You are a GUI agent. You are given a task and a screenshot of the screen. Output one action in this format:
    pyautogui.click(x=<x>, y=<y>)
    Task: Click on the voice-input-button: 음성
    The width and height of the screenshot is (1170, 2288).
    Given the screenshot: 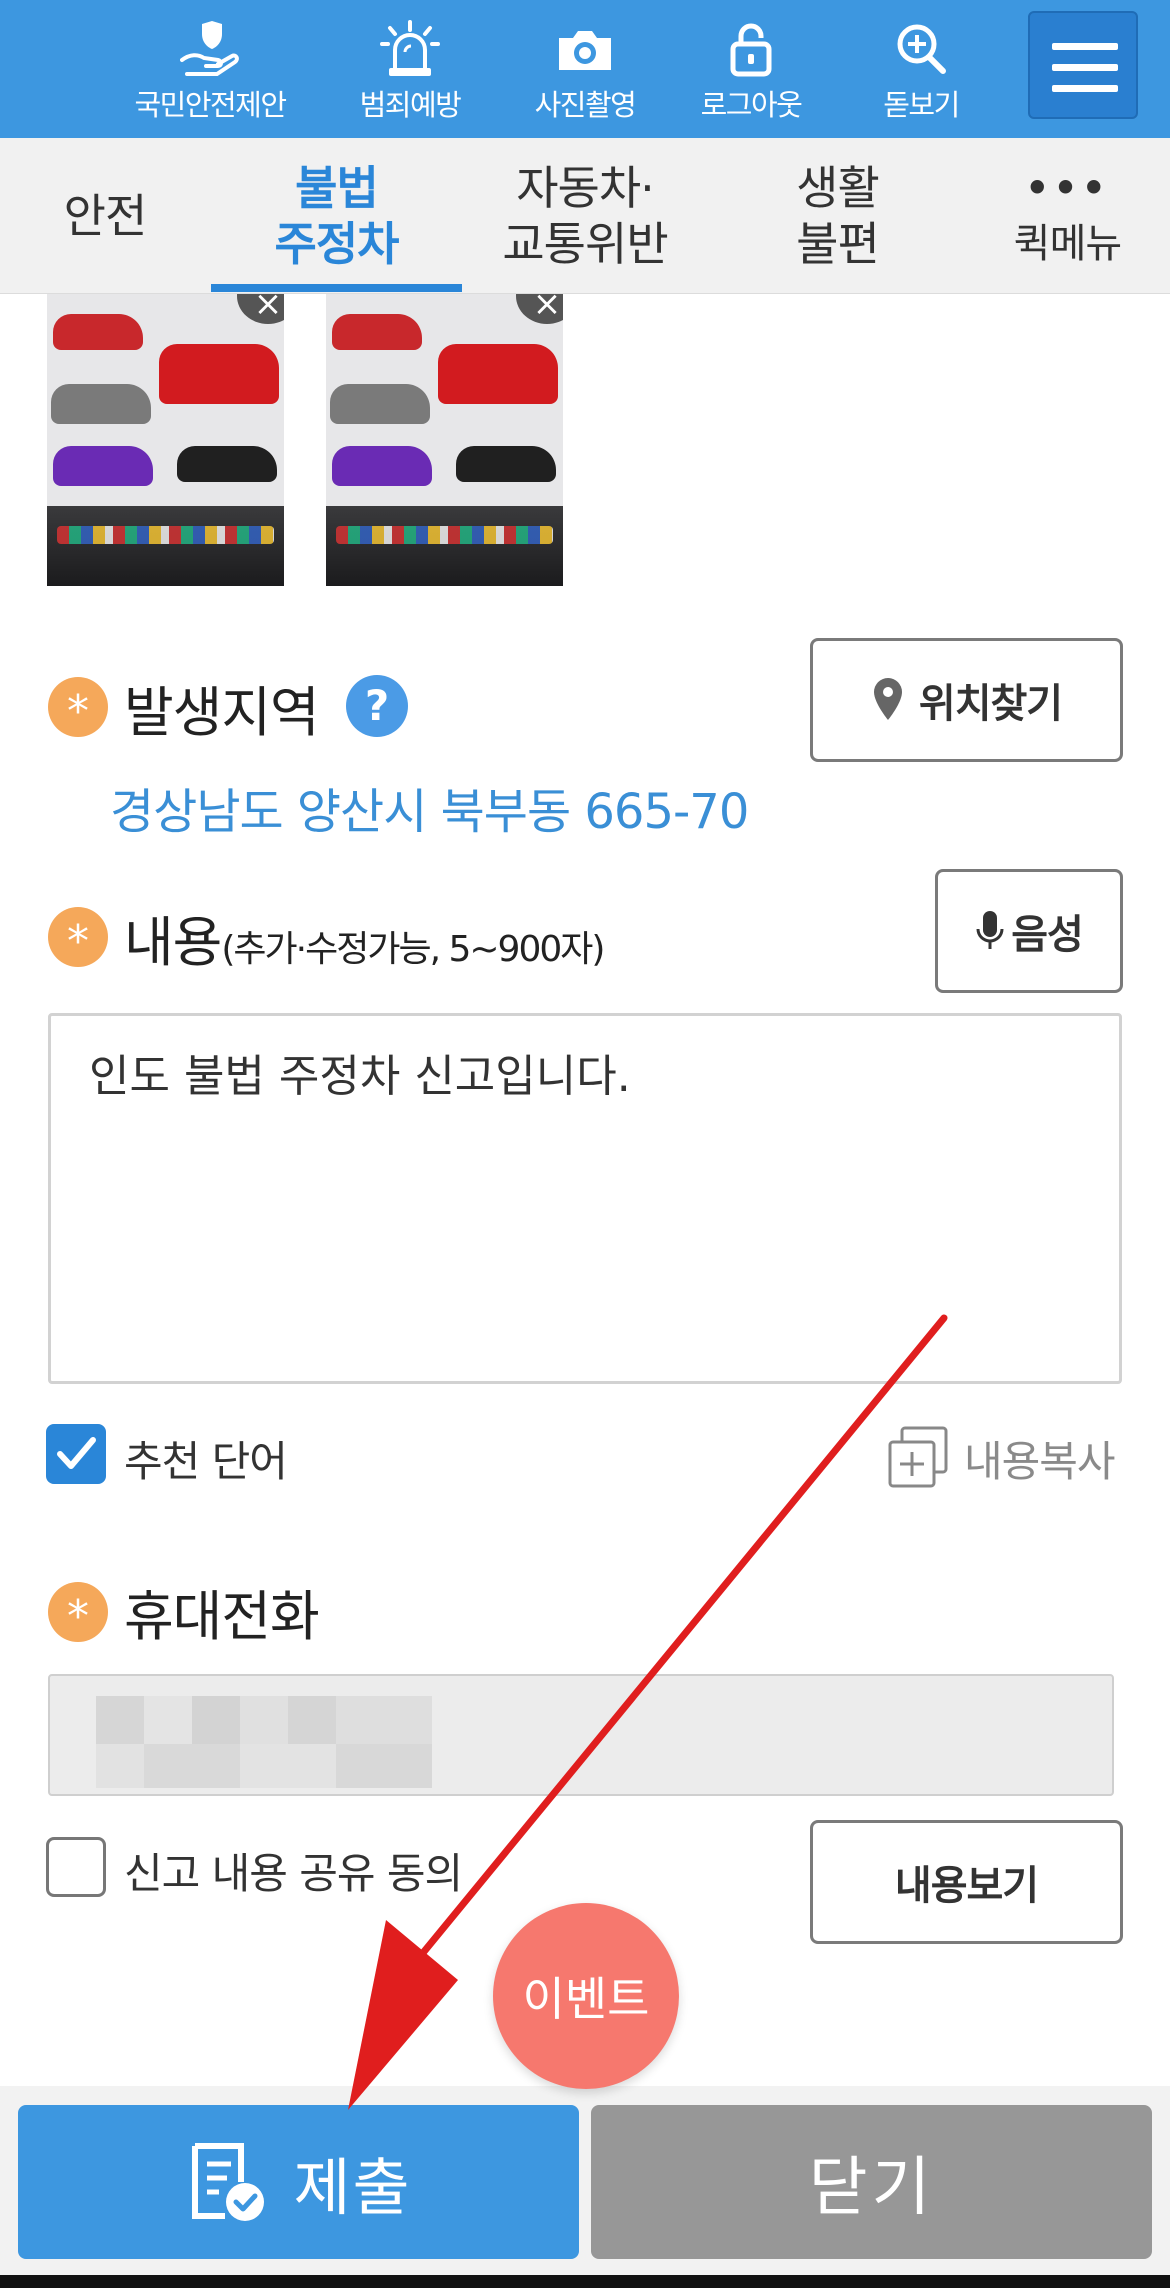 What is the action you would take?
    pyautogui.click(x=1029, y=931)
    